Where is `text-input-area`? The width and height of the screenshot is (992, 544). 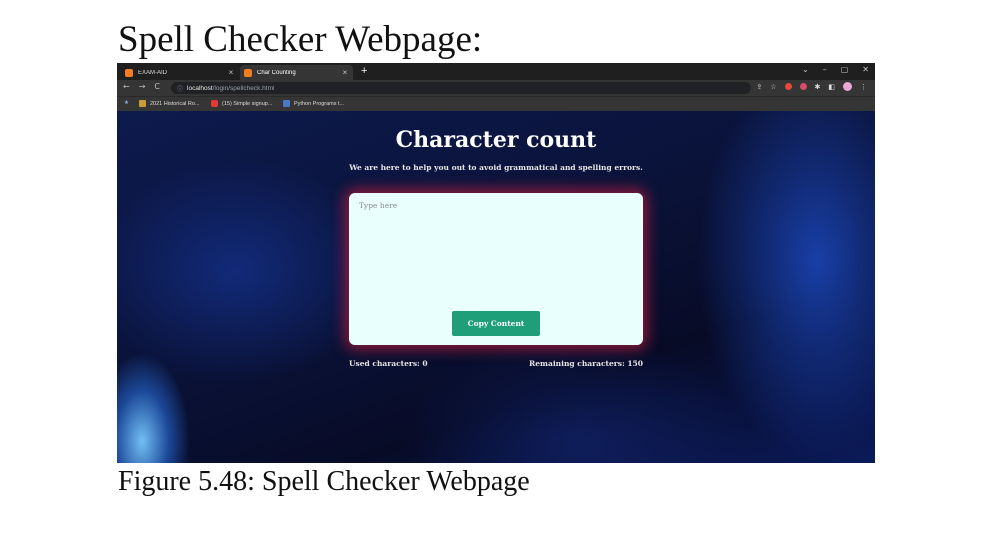 text-input-area is located at coordinates (497, 253).